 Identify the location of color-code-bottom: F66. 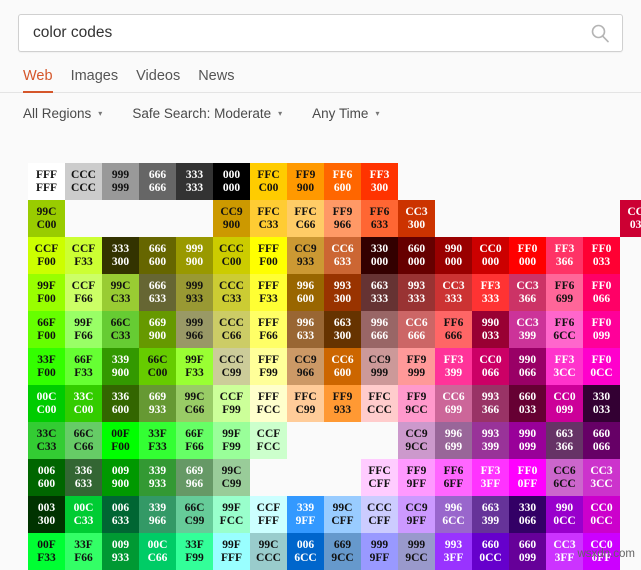
(83, 557).